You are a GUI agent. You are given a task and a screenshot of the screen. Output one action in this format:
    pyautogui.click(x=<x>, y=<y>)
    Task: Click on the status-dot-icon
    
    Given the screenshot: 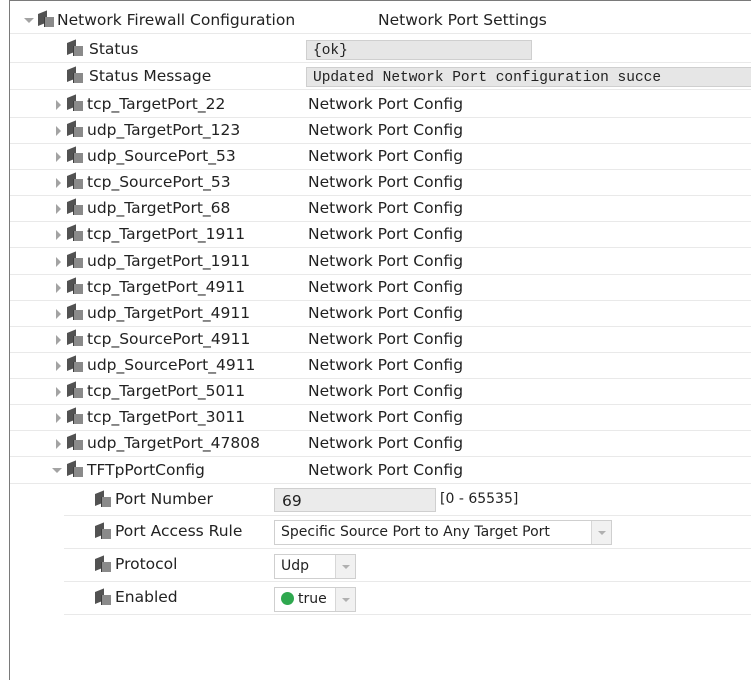 What is the action you would take?
    pyautogui.click(x=287, y=598)
    